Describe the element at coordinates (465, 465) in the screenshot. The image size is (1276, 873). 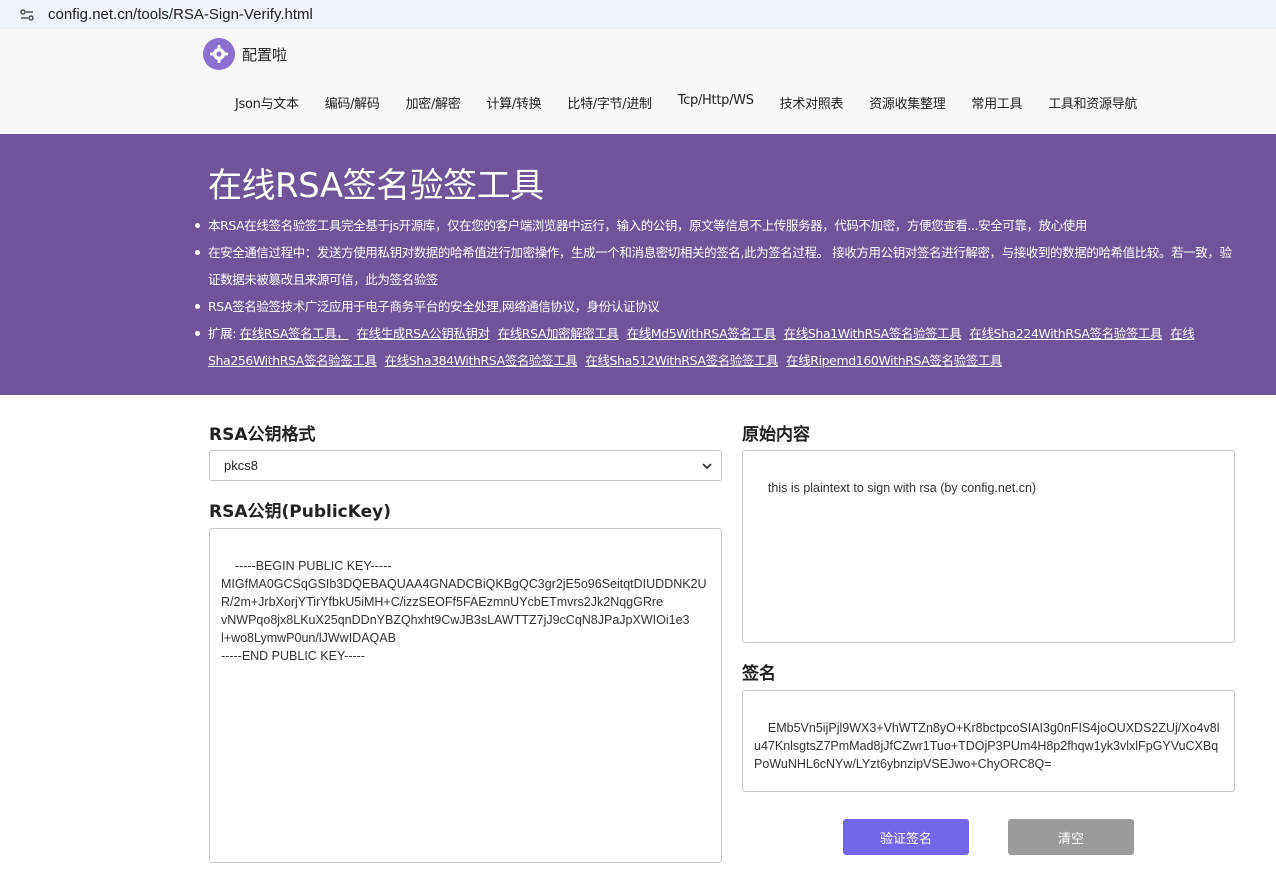
I see `format-select: pkcs8` at that location.